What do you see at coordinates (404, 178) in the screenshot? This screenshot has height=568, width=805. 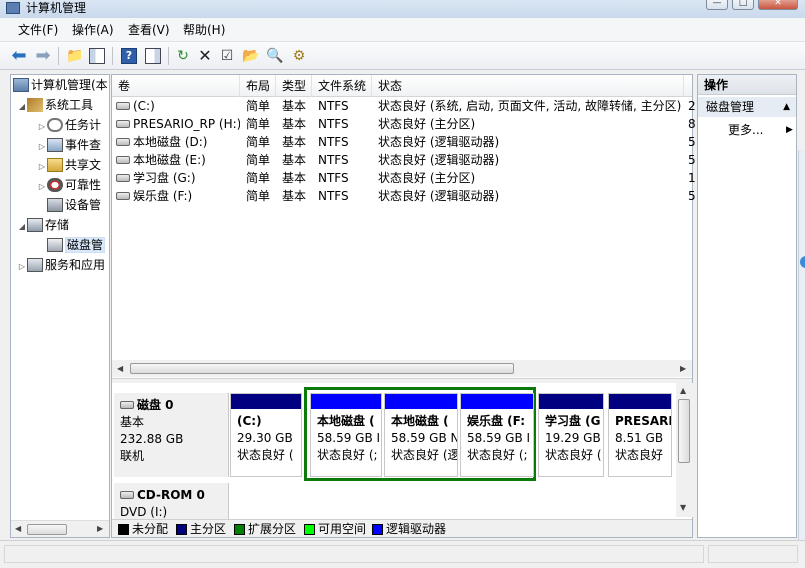 I see `volume-row: 学习盘 (G:) 简单 基本 NTFS 状态良好 (主分区) 1` at bounding box center [404, 178].